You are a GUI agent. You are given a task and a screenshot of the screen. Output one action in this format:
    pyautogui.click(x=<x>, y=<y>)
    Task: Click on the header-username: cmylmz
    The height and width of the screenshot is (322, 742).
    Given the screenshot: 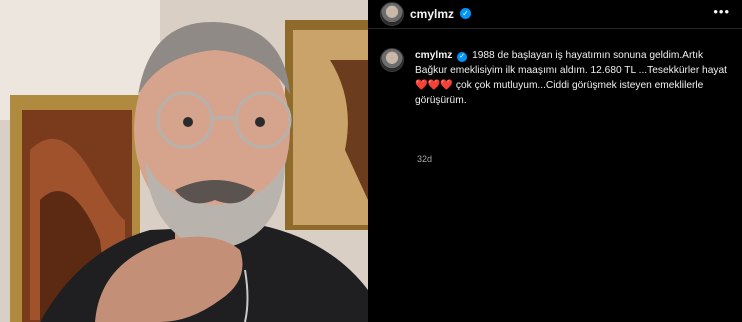 What is the action you would take?
    pyautogui.click(x=432, y=14)
    